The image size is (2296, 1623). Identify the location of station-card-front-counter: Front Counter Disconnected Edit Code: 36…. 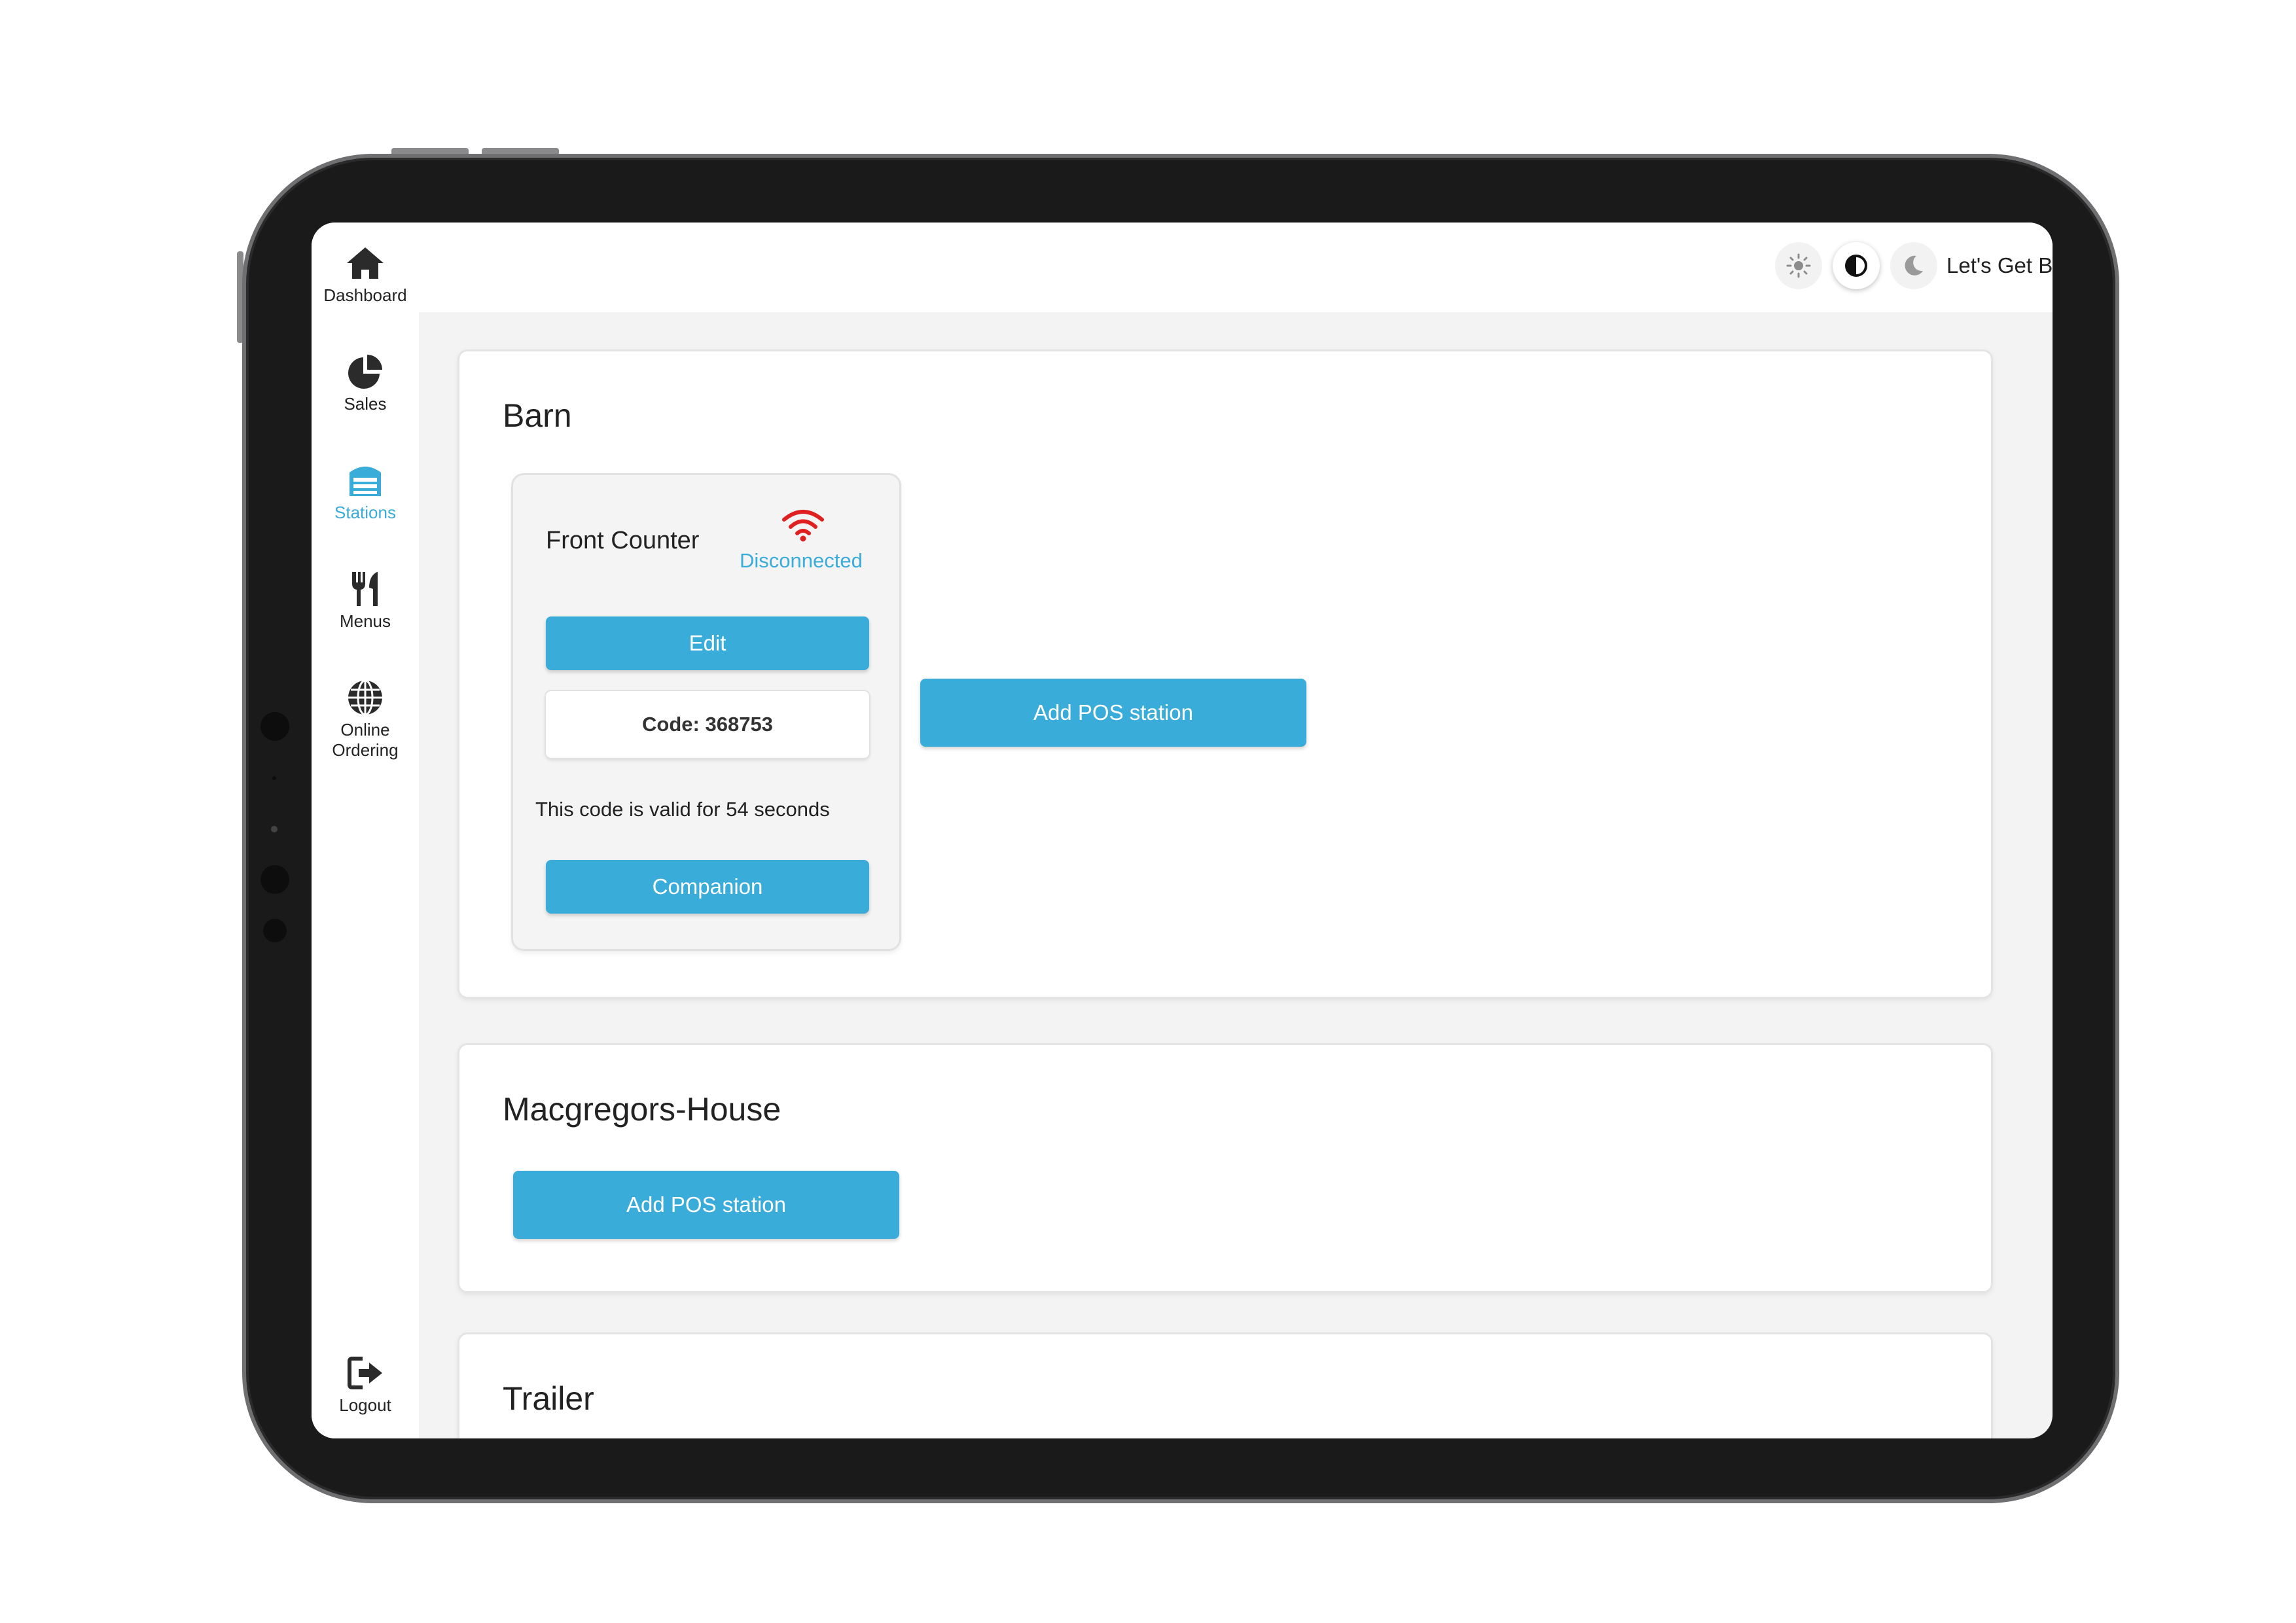
(706, 712).